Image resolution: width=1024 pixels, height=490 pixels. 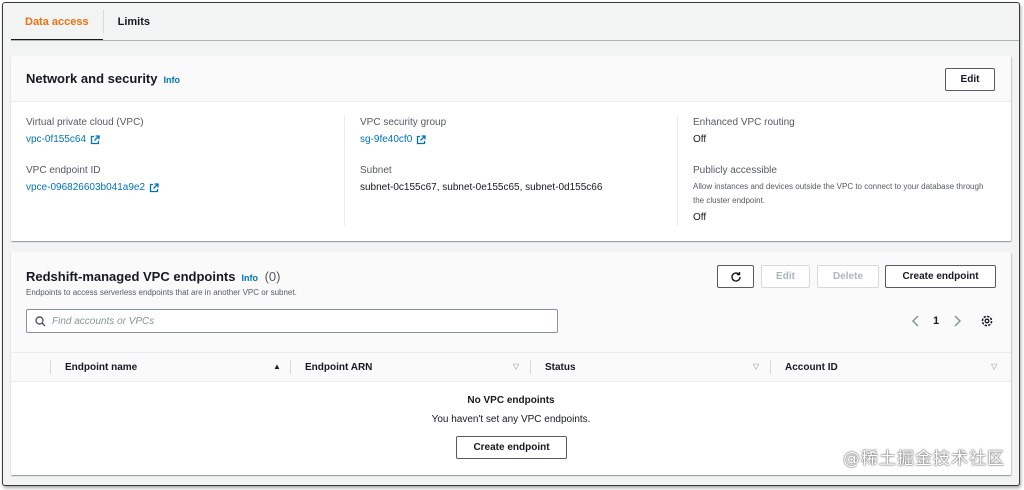 I want to click on security-group-label: VPC security group, so click(x=403, y=122).